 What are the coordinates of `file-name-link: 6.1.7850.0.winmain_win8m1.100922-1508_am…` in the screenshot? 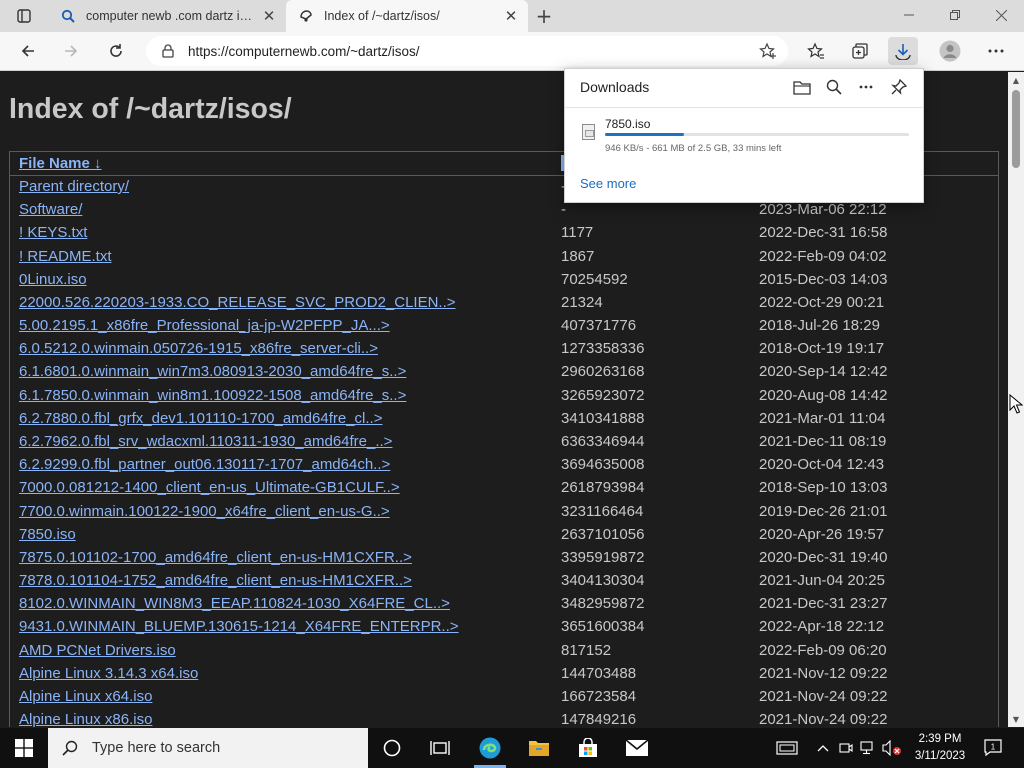 It's located at (212, 395).